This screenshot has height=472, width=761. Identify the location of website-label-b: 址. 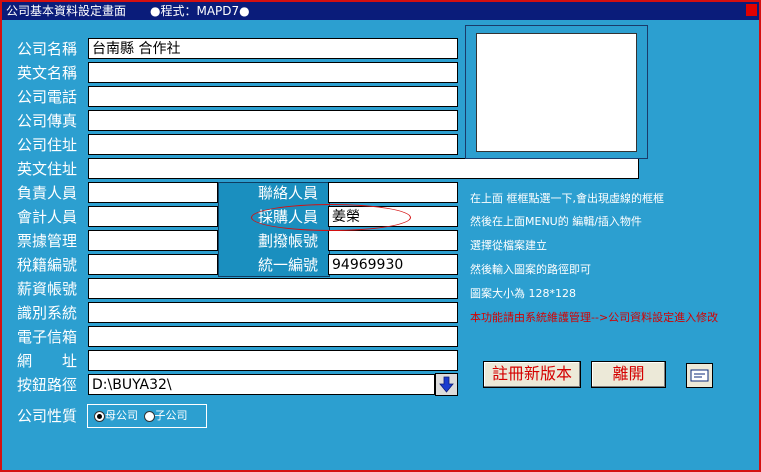
(70, 361).